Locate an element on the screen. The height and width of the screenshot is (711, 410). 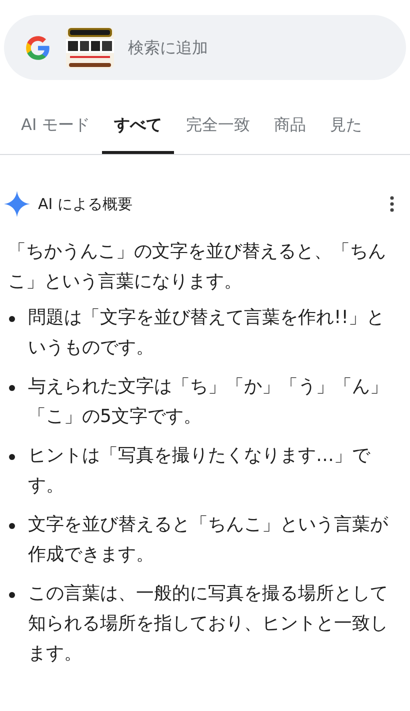
section-title: AI による概要 is located at coordinates (86, 204).